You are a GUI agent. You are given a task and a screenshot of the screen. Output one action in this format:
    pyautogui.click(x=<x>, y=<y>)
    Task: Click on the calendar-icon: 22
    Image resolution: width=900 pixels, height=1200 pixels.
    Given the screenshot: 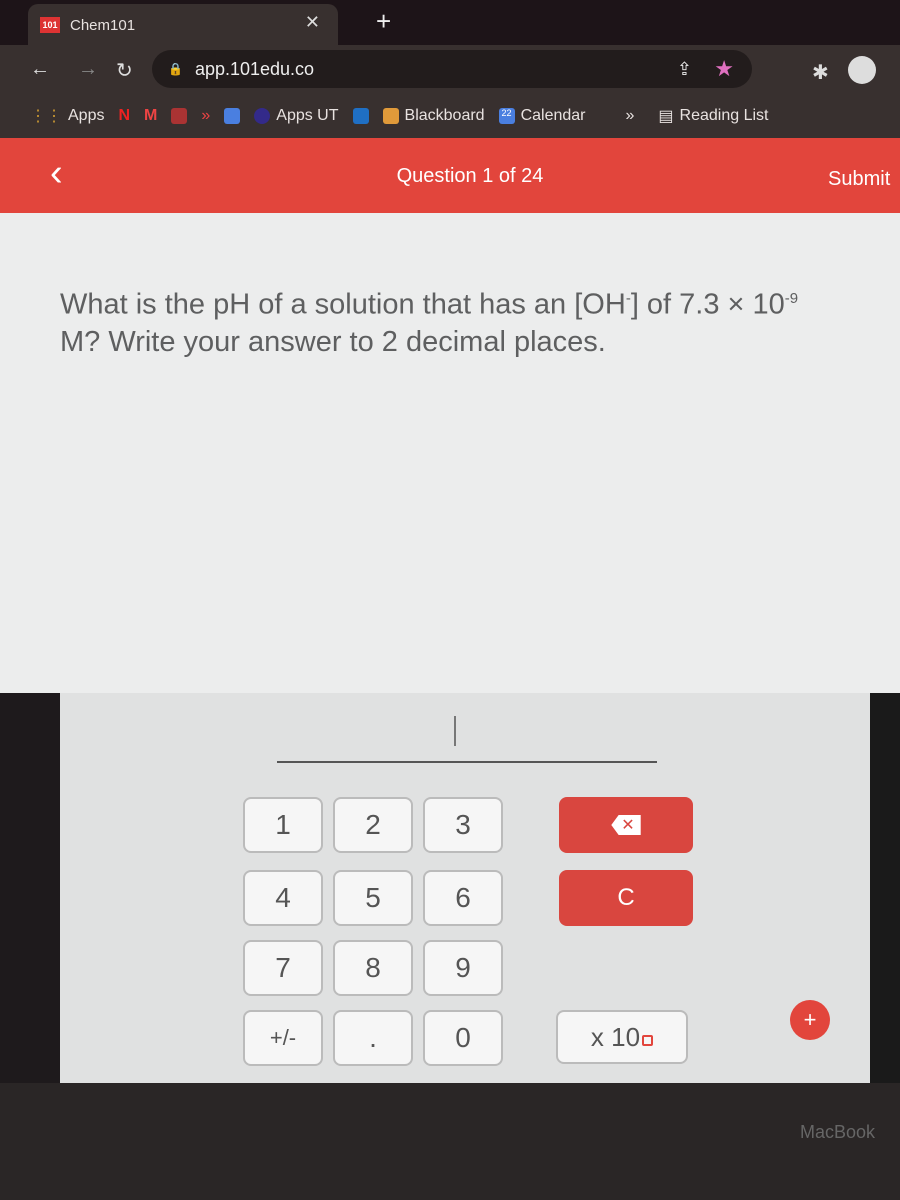 What is the action you would take?
    pyautogui.click(x=506, y=115)
    